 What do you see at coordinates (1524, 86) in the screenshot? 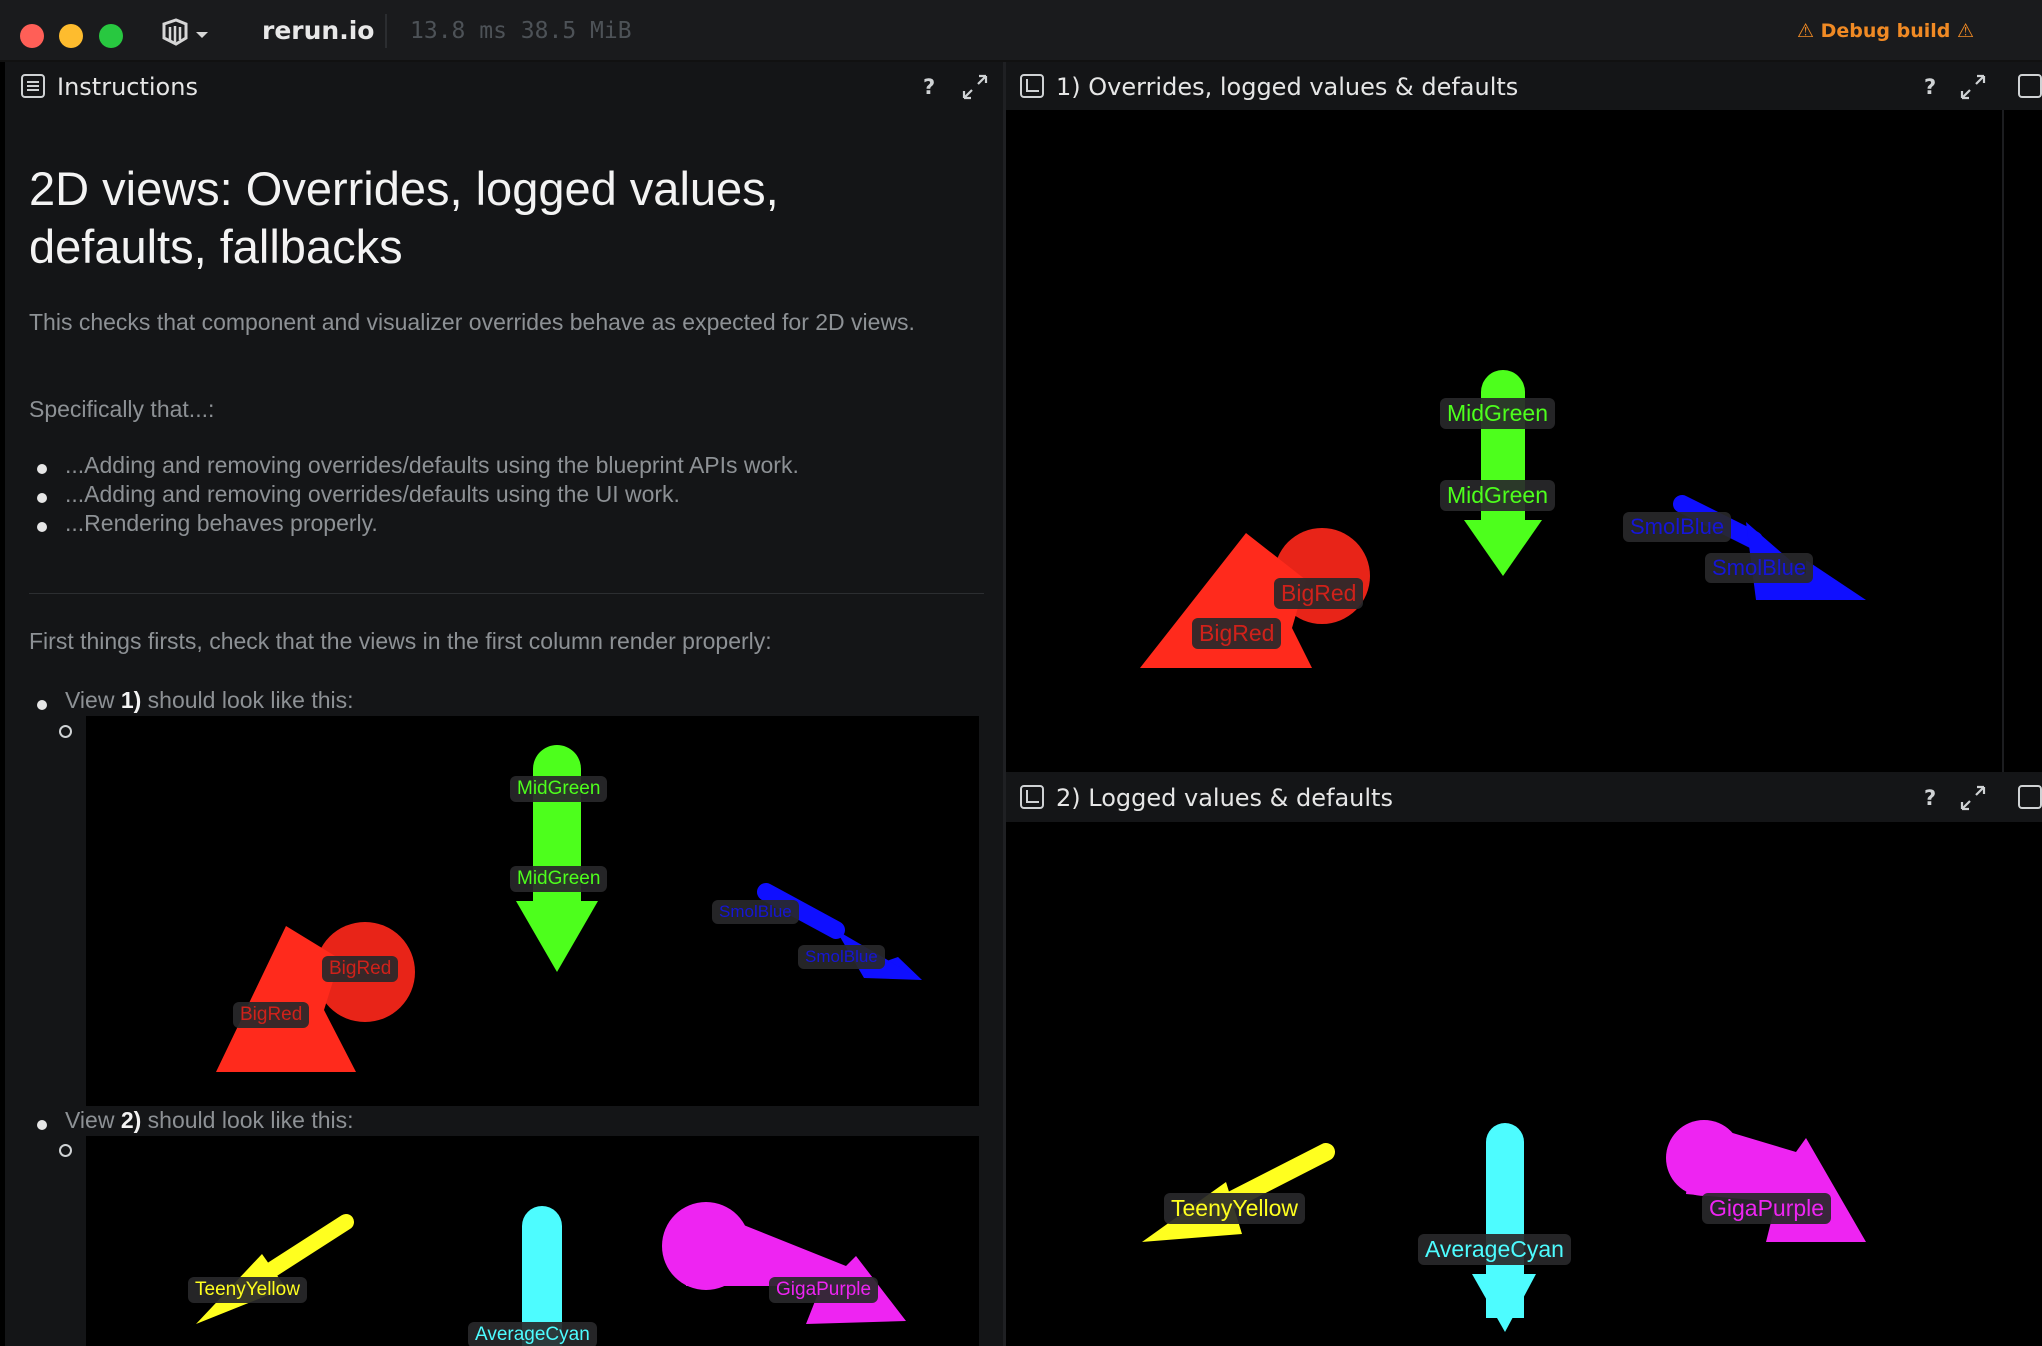
I see `view1-header: 1) Overrides, logged values & defaults ?` at bounding box center [1524, 86].